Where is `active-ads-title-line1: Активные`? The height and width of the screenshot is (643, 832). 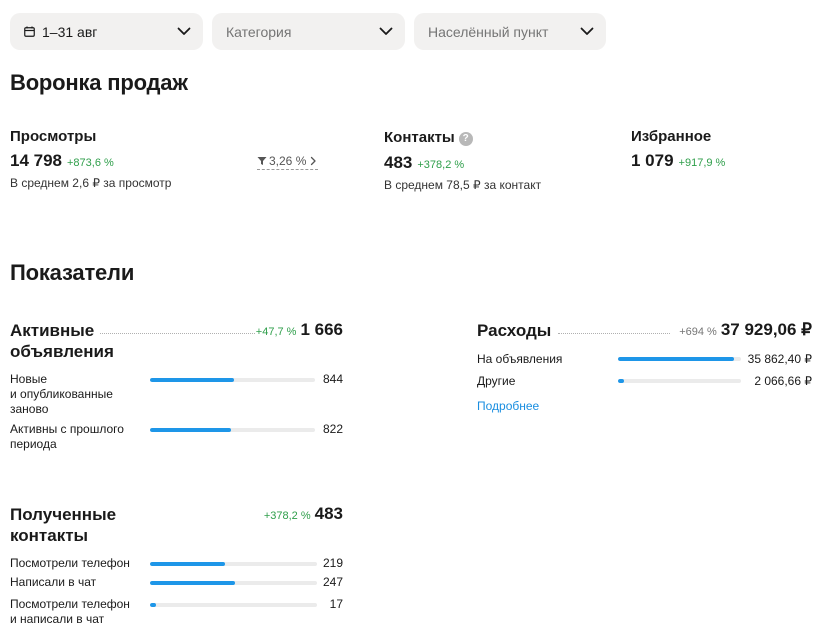 active-ads-title-line1: Активные is located at coordinates (52, 330).